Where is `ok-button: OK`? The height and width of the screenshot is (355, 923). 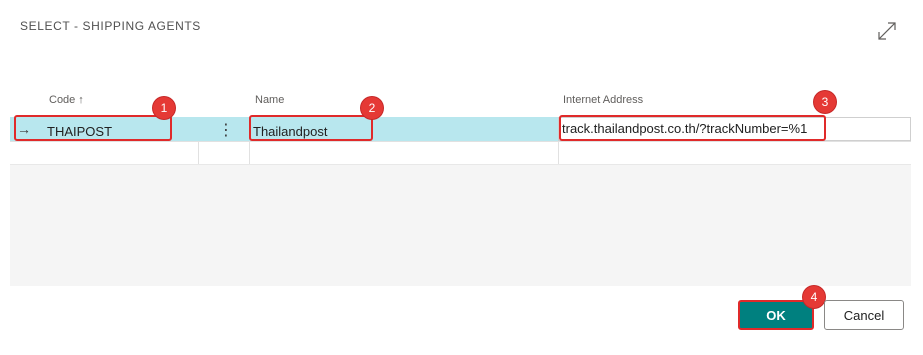
ok-button: OK is located at coordinates (776, 315).